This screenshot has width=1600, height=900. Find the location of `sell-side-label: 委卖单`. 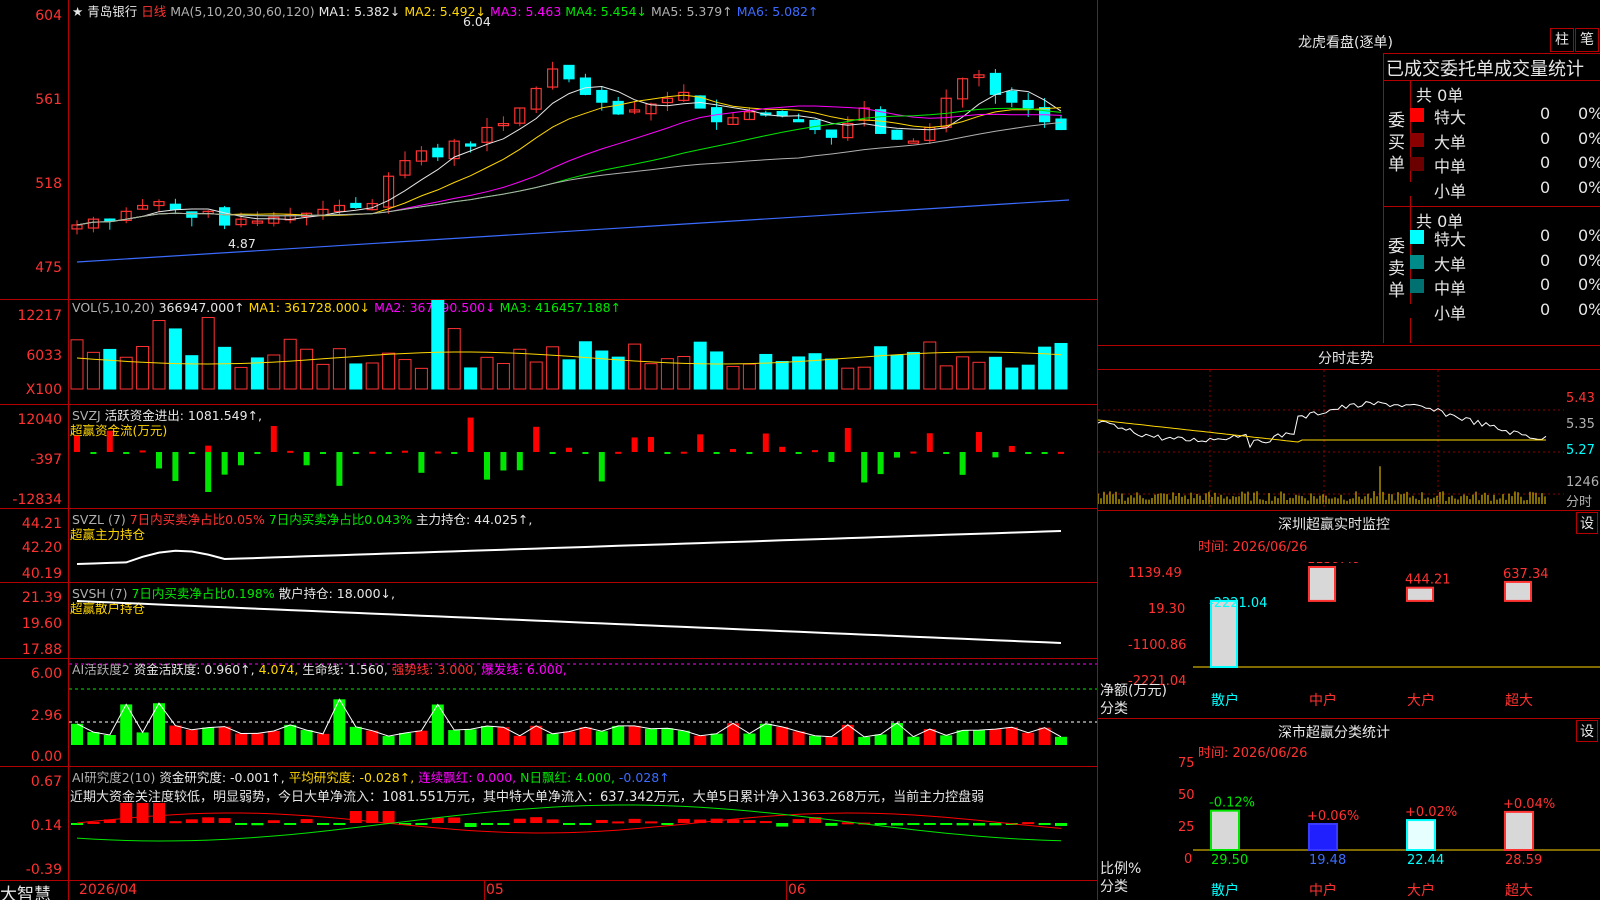

sell-side-label: 委卖单 is located at coordinates (1396, 269).